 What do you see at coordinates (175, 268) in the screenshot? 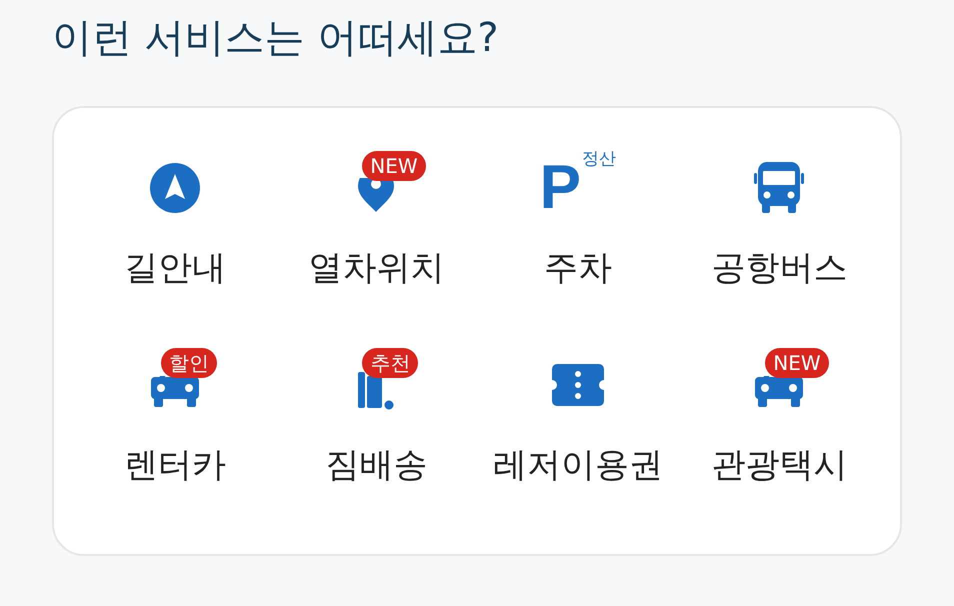
I see `service-label: 길안내` at bounding box center [175, 268].